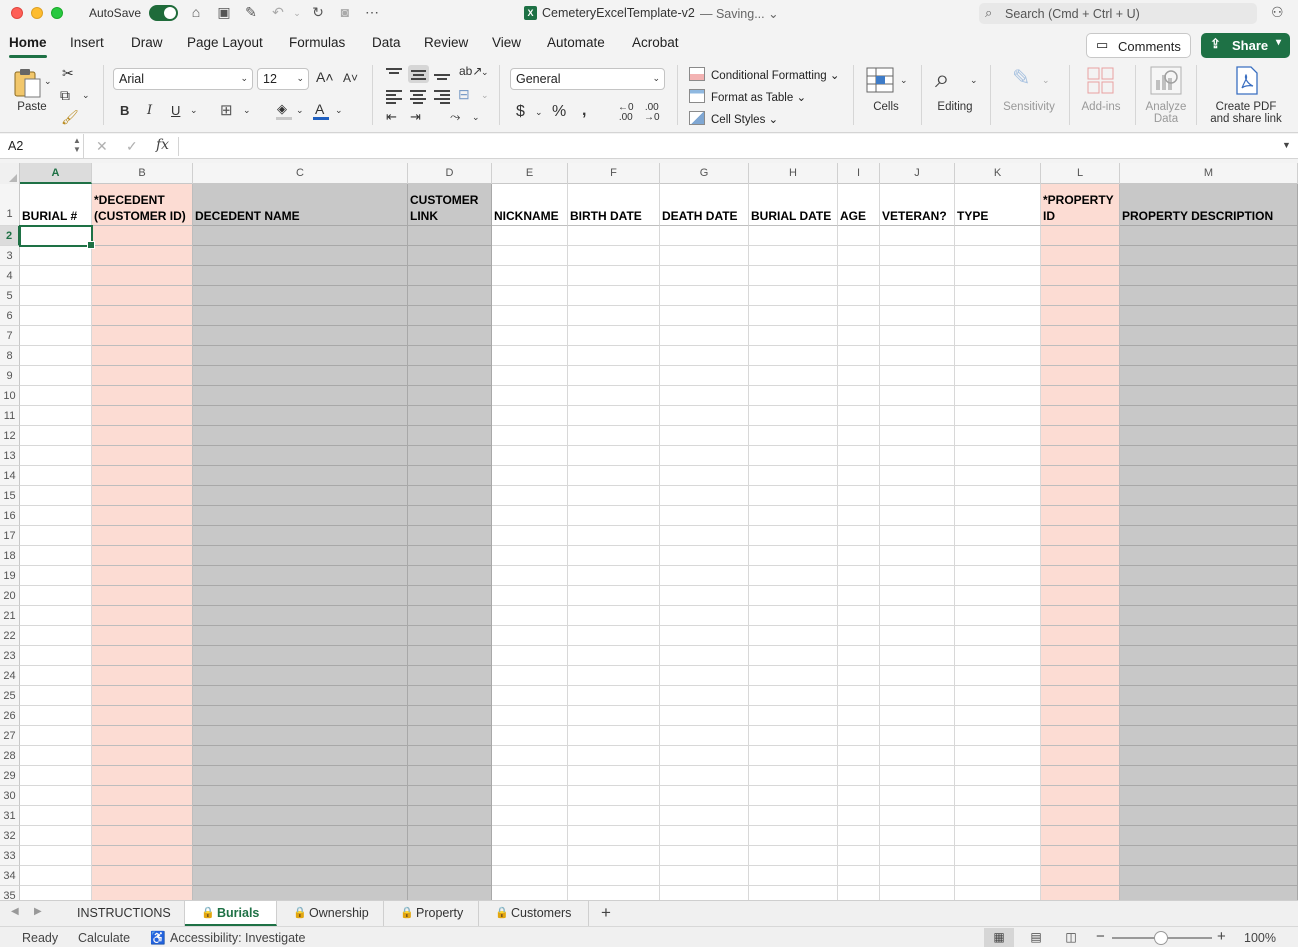  What do you see at coordinates (10, 756) in the screenshot?
I see `row-header: 28` at bounding box center [10, 756].